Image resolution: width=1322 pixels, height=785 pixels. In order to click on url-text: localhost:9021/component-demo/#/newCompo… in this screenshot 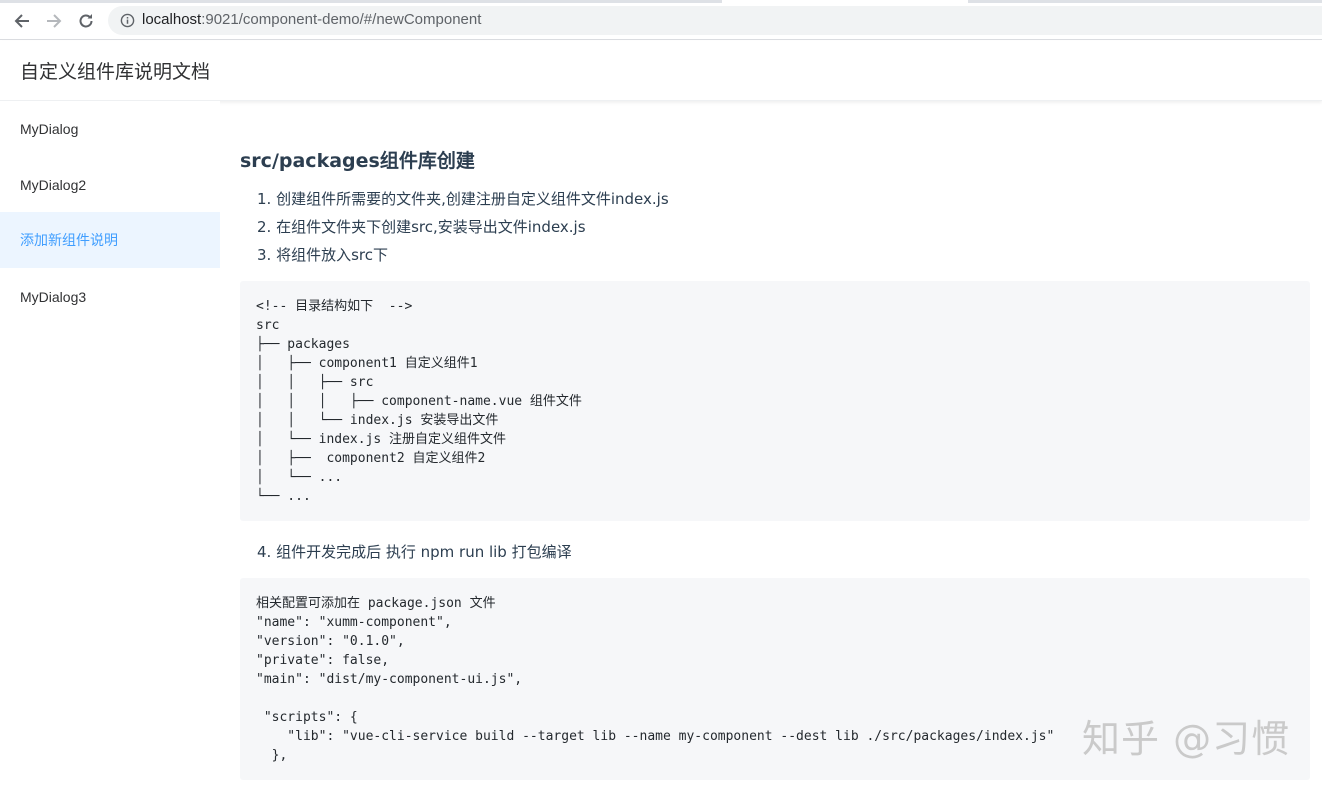, I will do `click(311, 19)`.